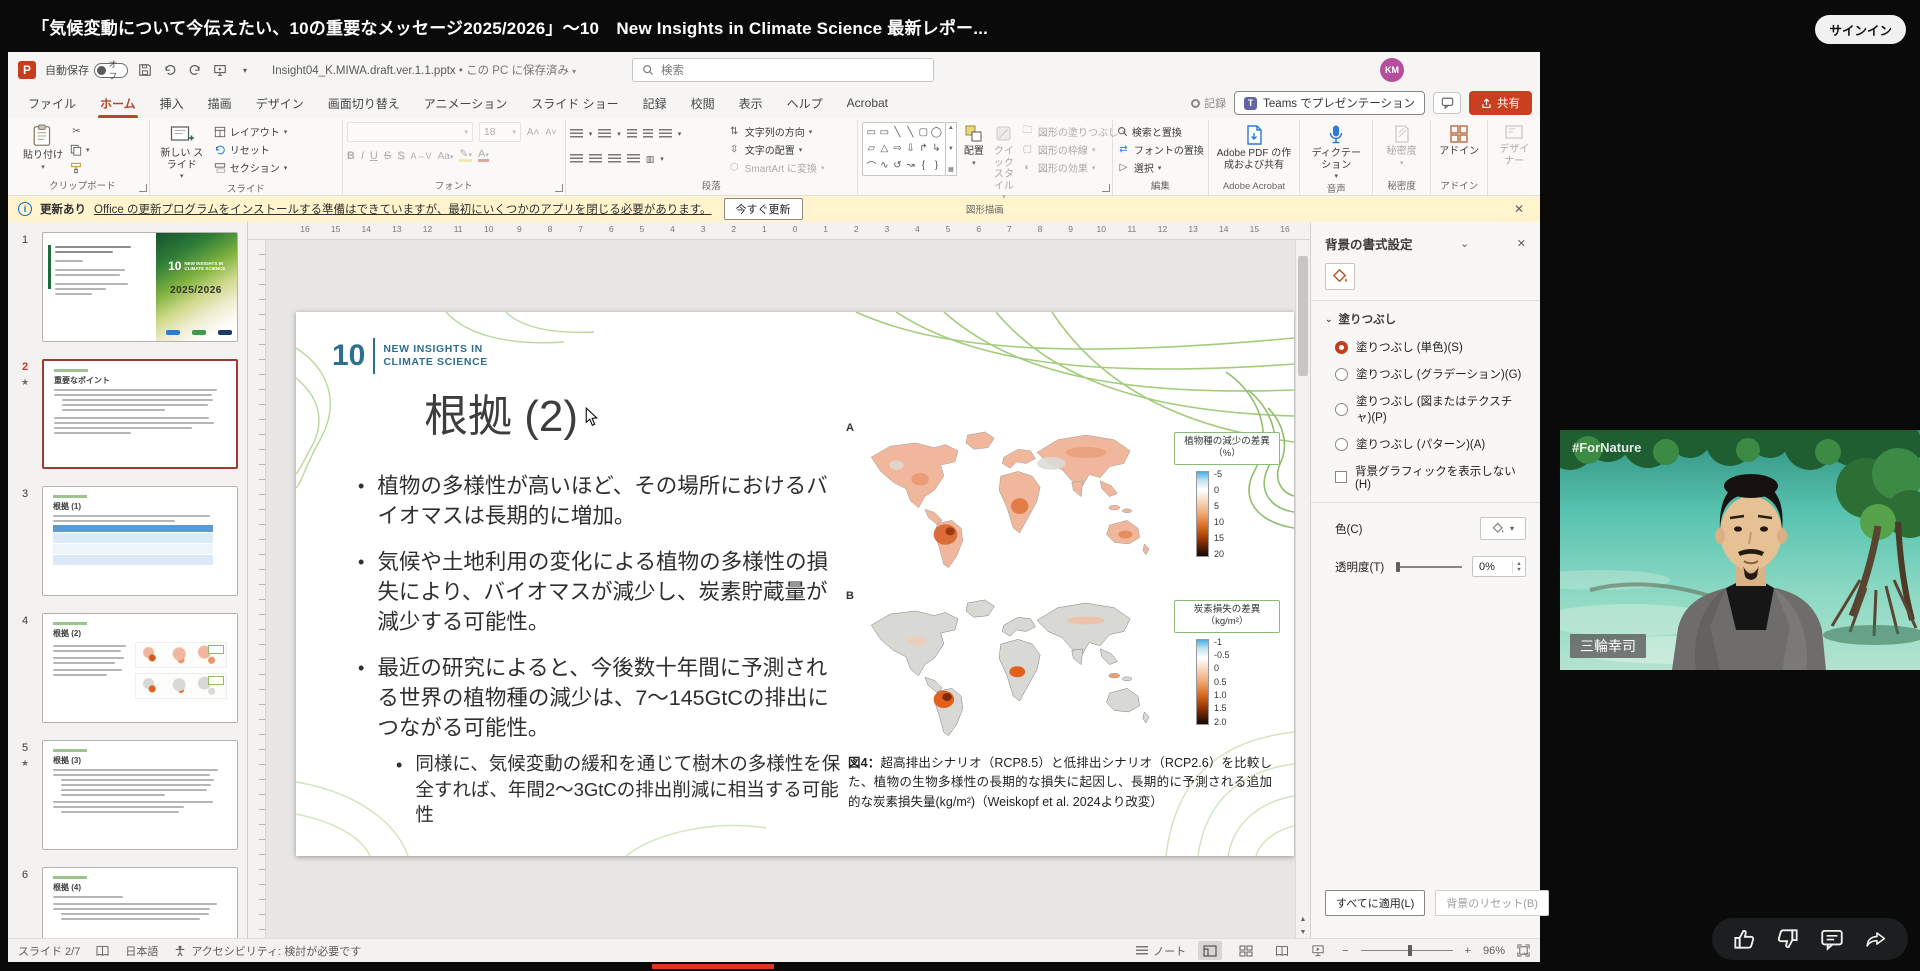 The width and height of the screenshot is (1920, 971). What do you see at coordinates (576, 134) in the screenshot?
I see `bullet-list-icon` at bounding box center [576, 134].